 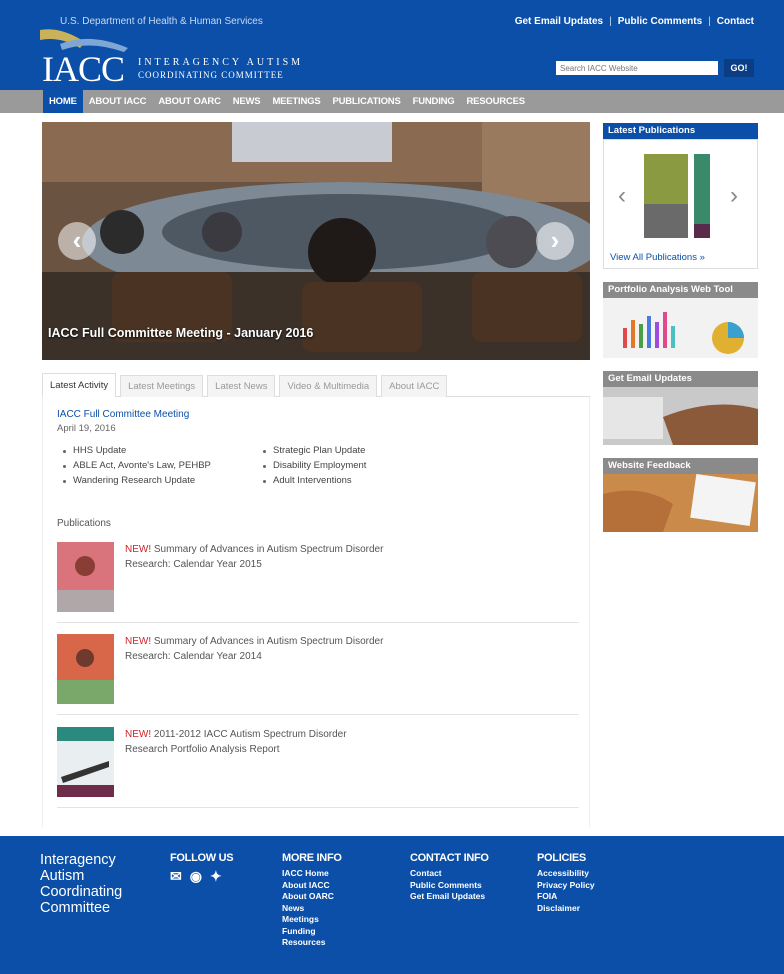 What do you see at coordinates (414, 386) in the screenshot?
I see `tab-about-iacc: About IACC` at bounding box center [414, 386].